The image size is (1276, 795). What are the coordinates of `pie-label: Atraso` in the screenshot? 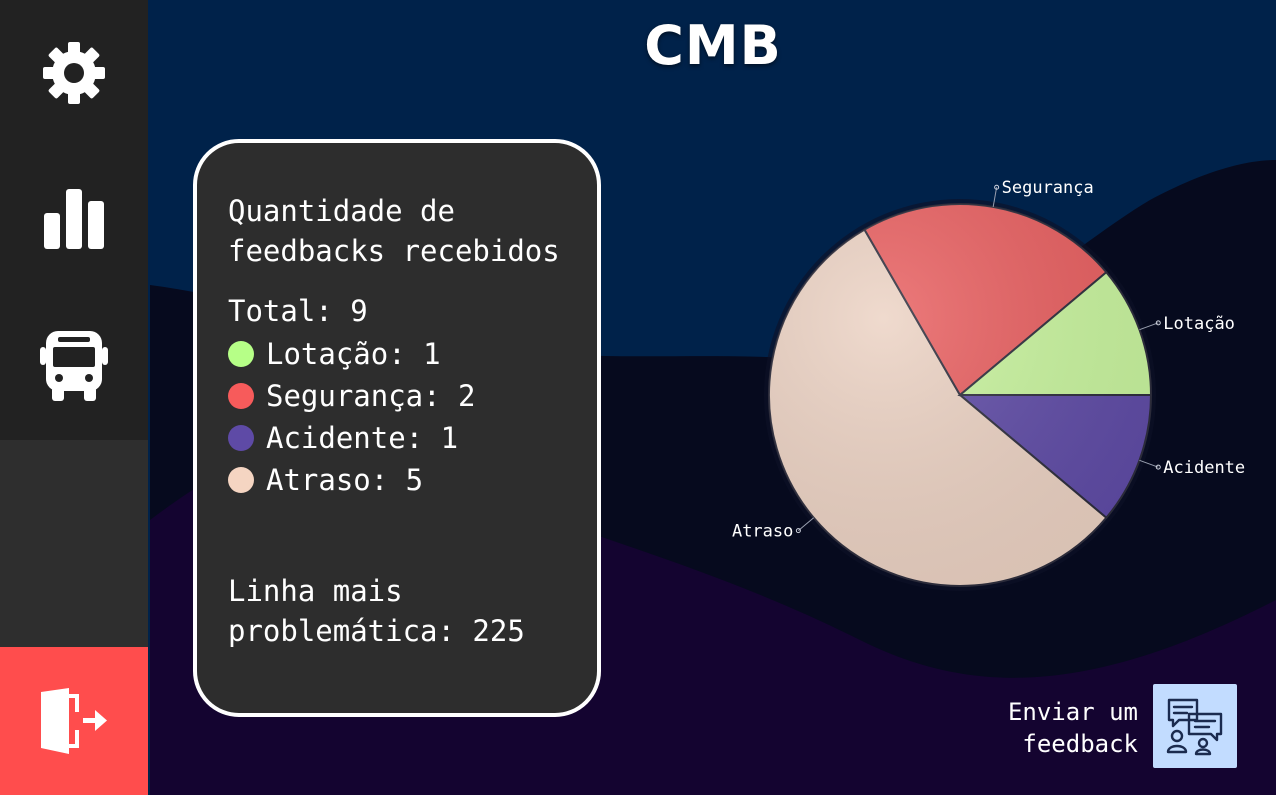 It's located at (762, 532).